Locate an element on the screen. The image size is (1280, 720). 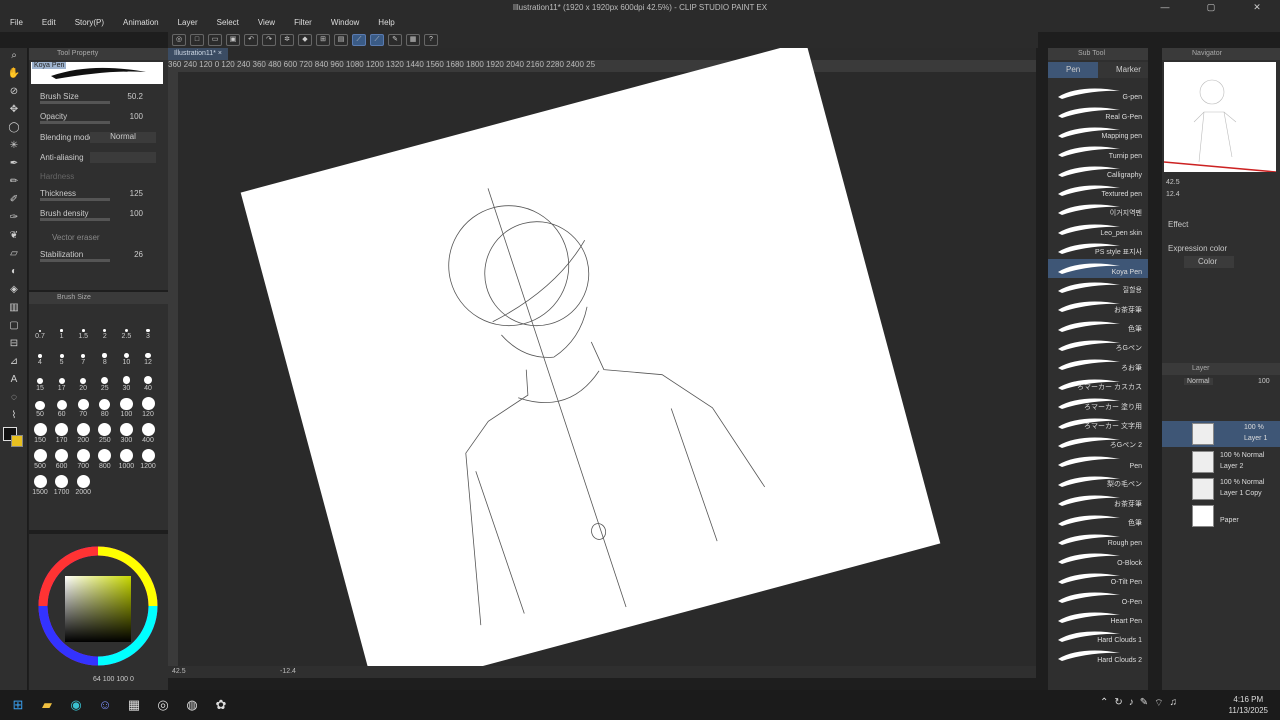
sub-tool-item: Rough pen is located at coordinates (1098, 539).